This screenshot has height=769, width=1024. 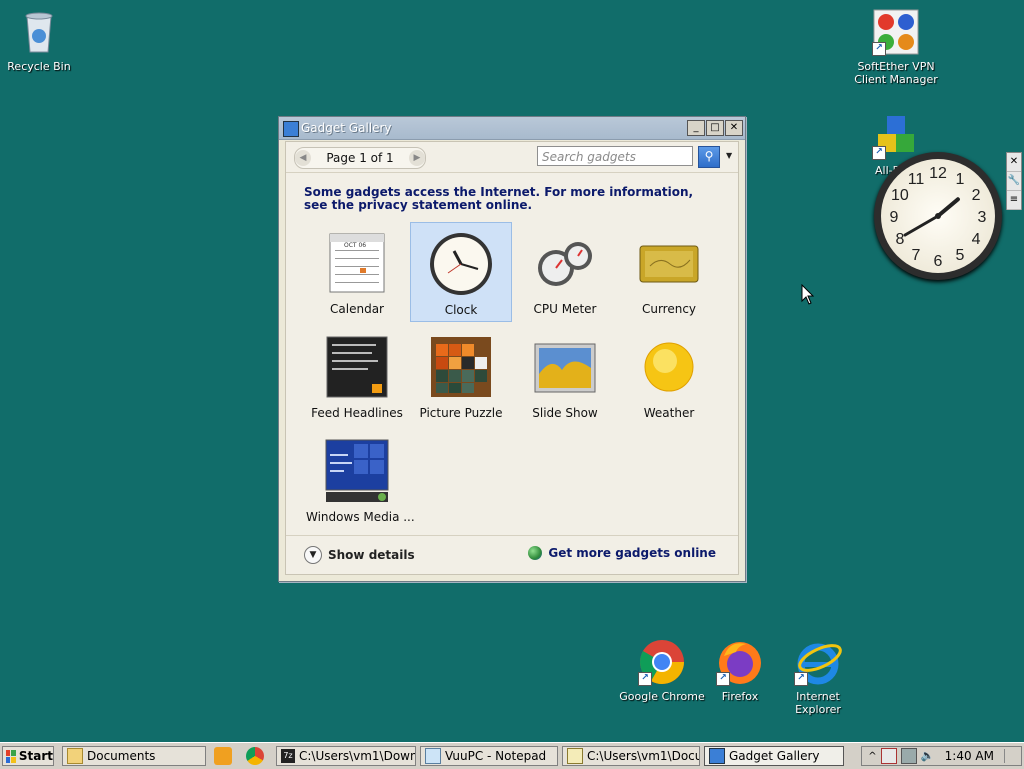 I want to click on taskbar-button-gadget-gallery: Gadget Gallery, so click(x=774, y=756).